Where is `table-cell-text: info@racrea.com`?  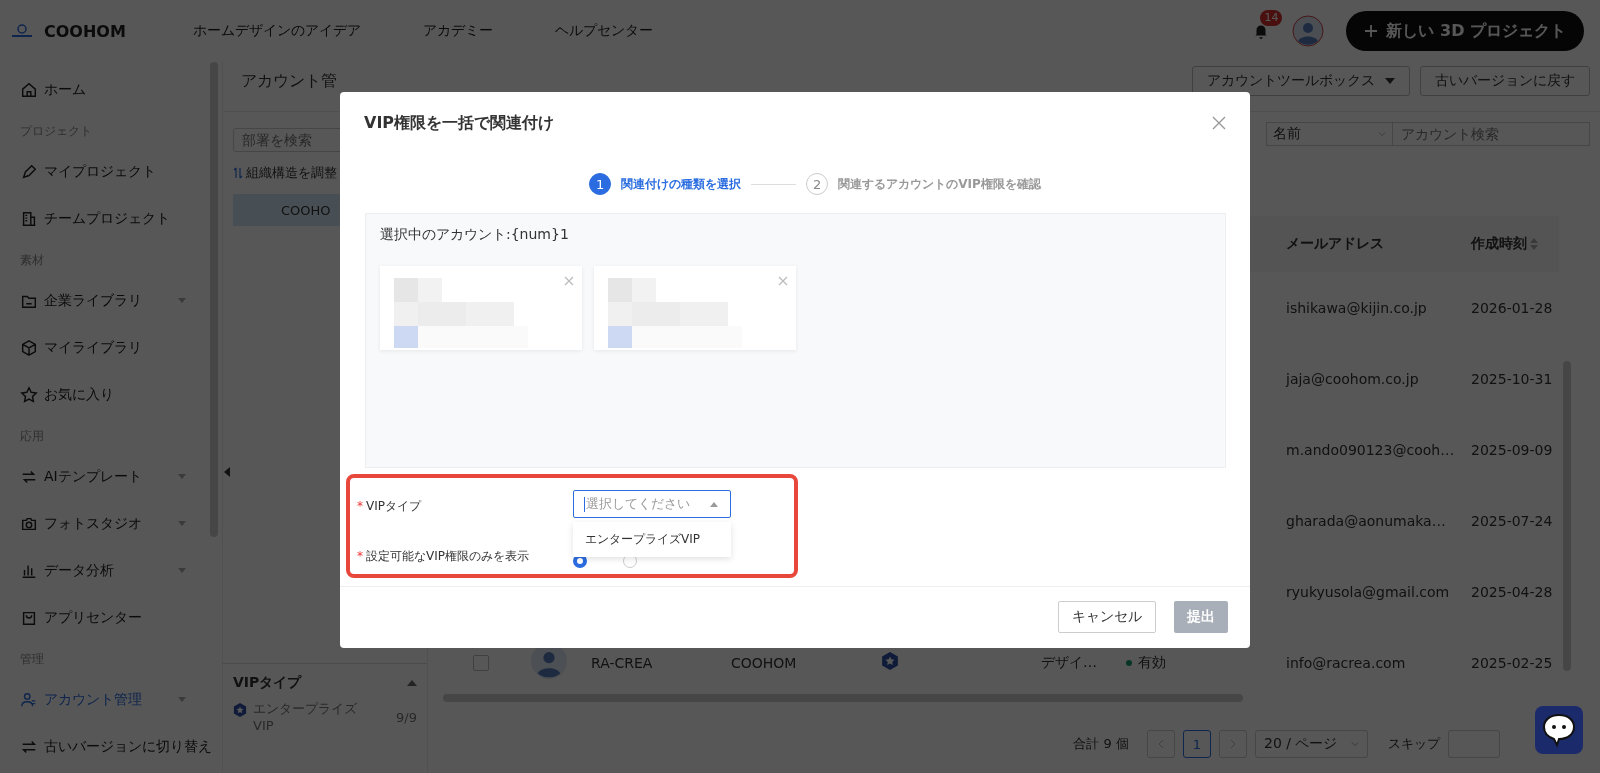 table-cell-text: info@racrea.com is located at coordinates (1346, 662).